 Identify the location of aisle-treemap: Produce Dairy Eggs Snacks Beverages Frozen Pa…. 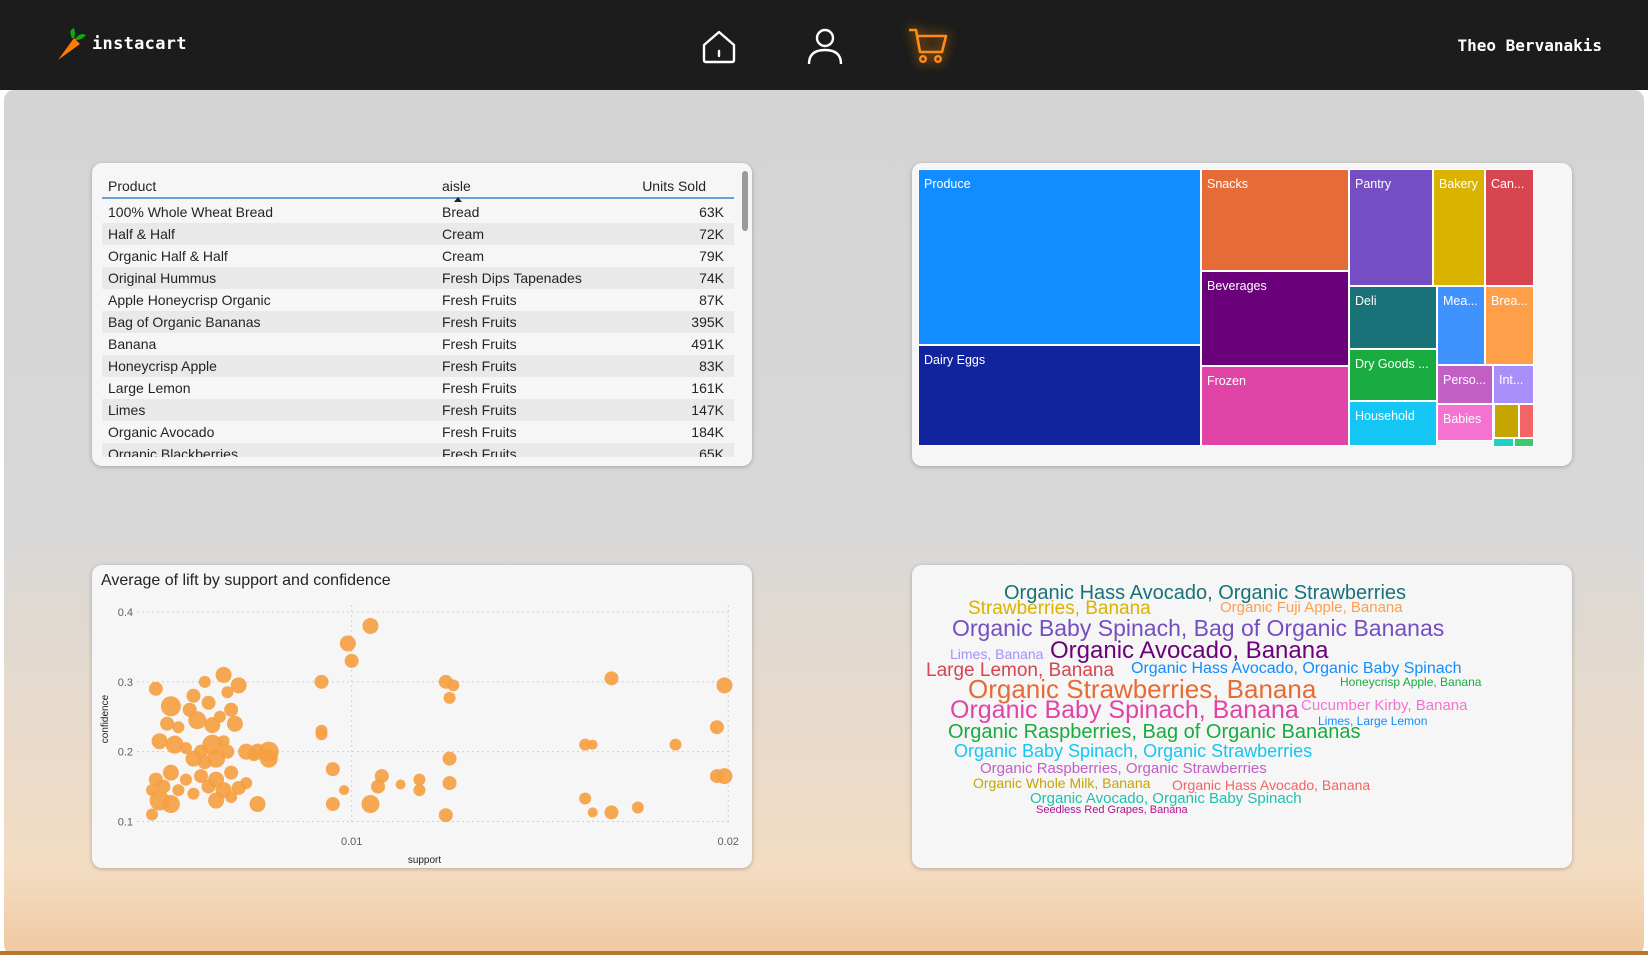
(1242, 314).